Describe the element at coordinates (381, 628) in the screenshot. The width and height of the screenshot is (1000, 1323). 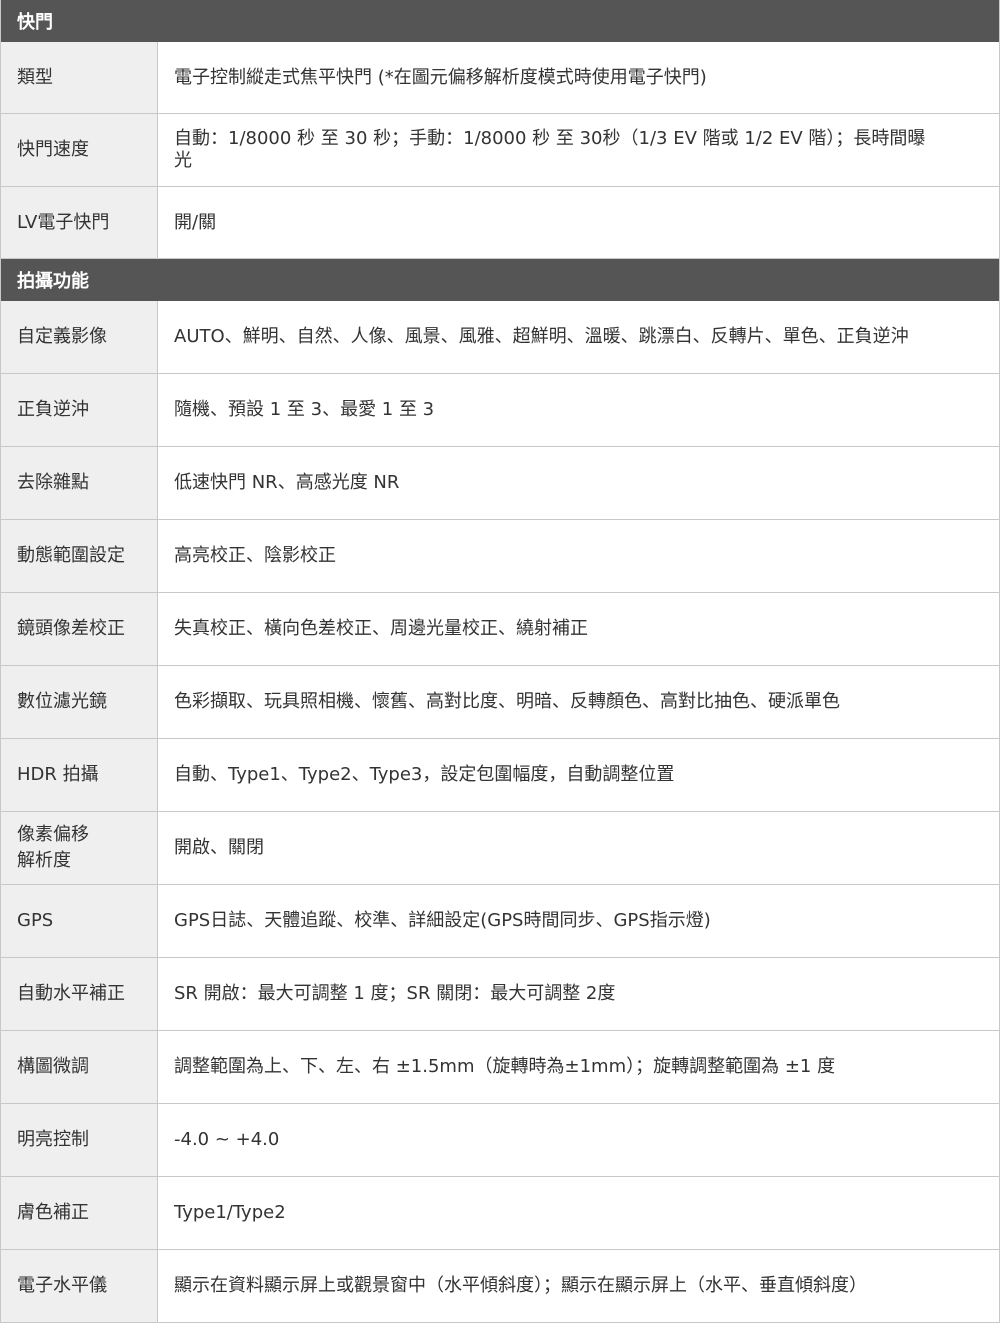
I see `spec-value: 失真校正、橫向色差校正、周邊光量校正、繞射補正` at that location.